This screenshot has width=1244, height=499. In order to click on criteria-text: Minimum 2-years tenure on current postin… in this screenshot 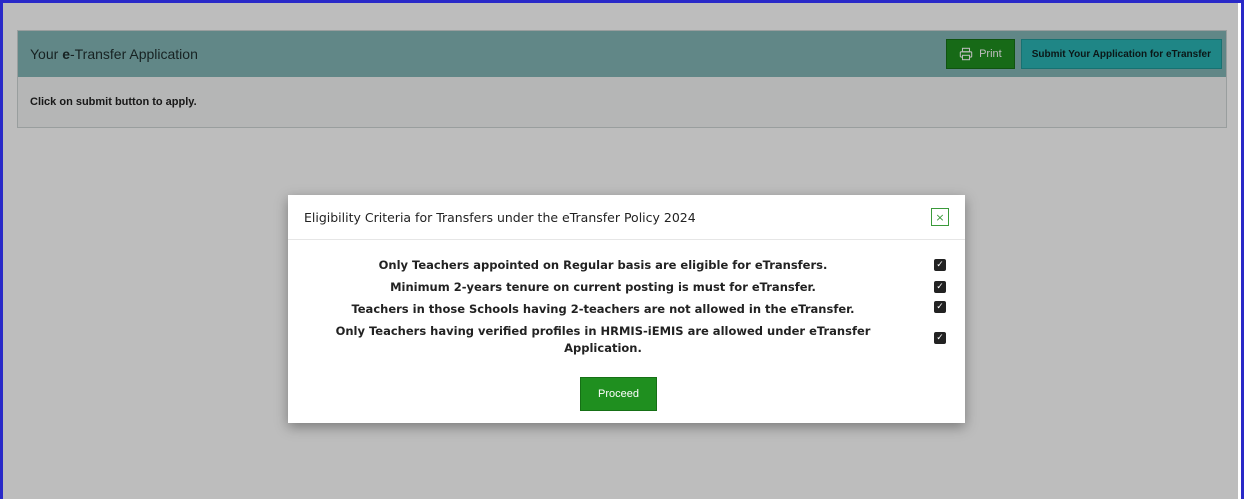, I will do `click(603, 287)`.